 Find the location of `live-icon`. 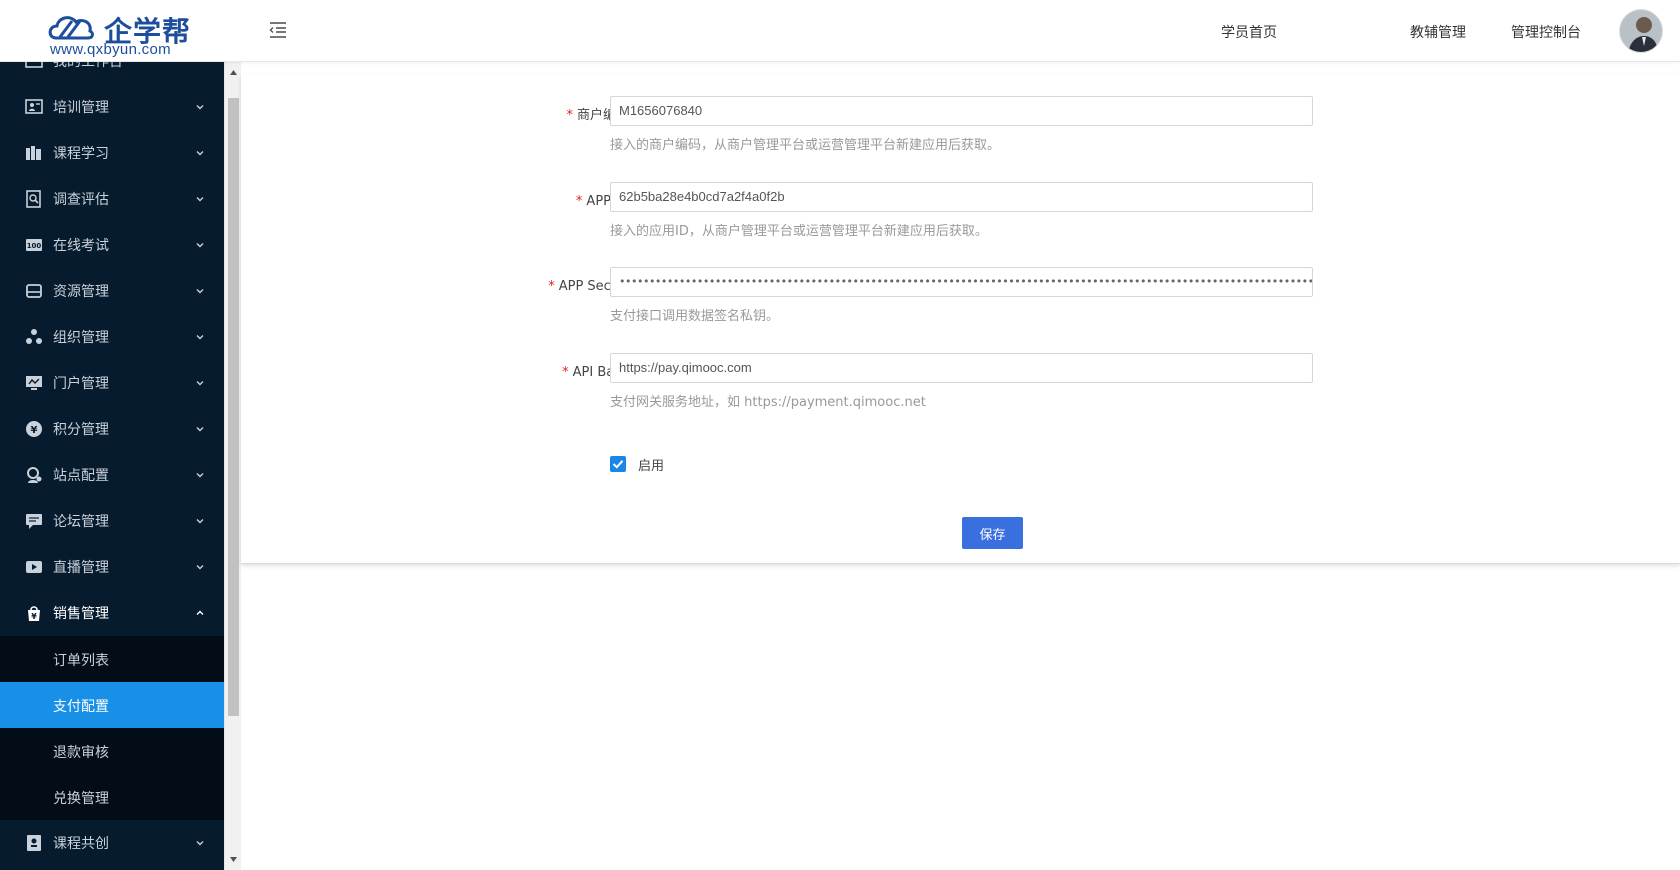

live-icon is located at coordinates (34, 567).